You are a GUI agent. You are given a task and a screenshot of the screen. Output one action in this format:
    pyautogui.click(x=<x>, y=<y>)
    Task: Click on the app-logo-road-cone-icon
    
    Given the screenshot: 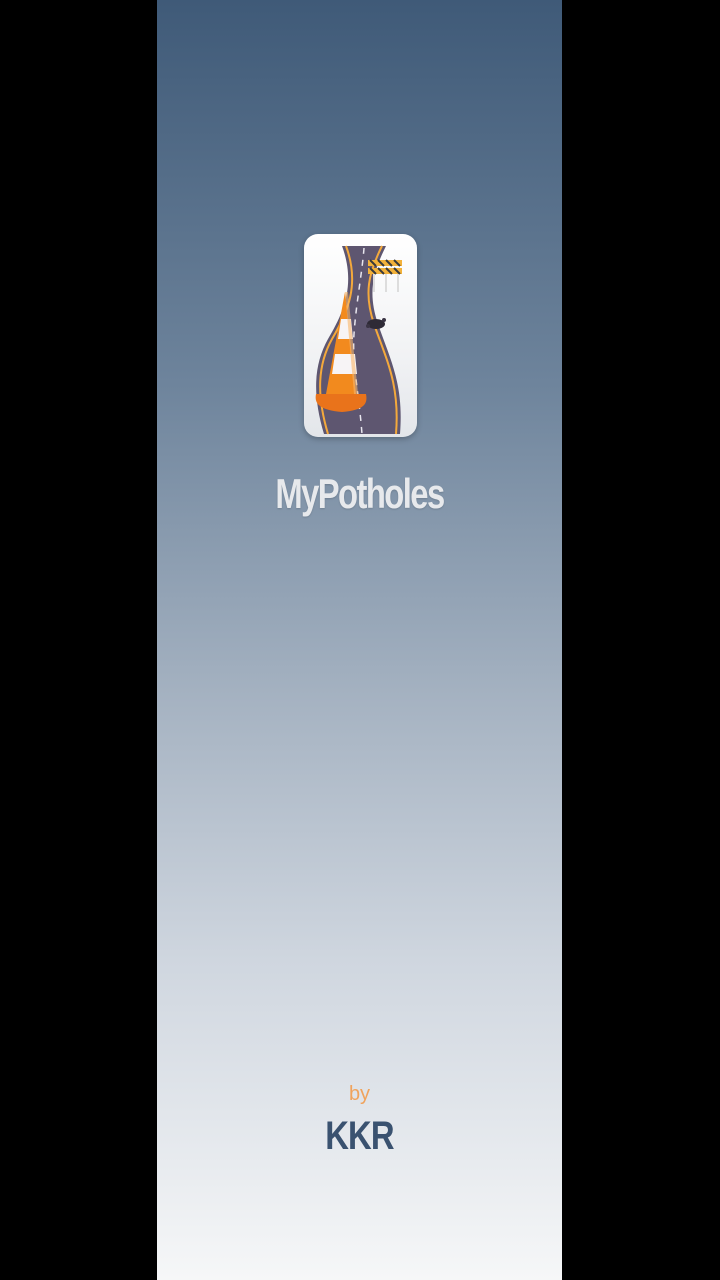 What is the action you would take?
    pyautogui.click(x=360, y=335)
    